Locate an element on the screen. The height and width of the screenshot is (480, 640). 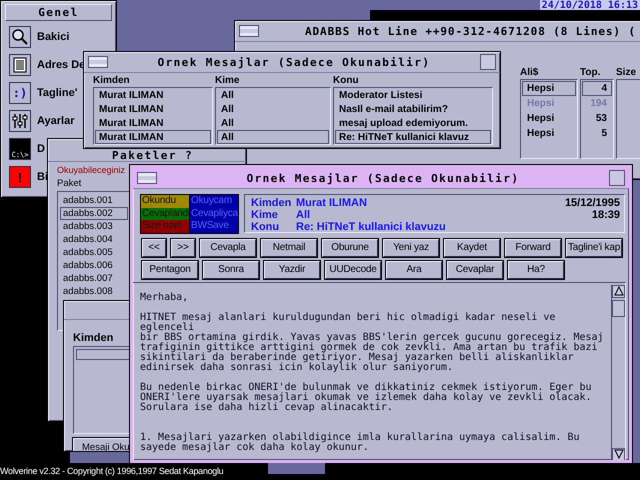
toolbar-button: Kaydet is located at coordinates (472, 247).